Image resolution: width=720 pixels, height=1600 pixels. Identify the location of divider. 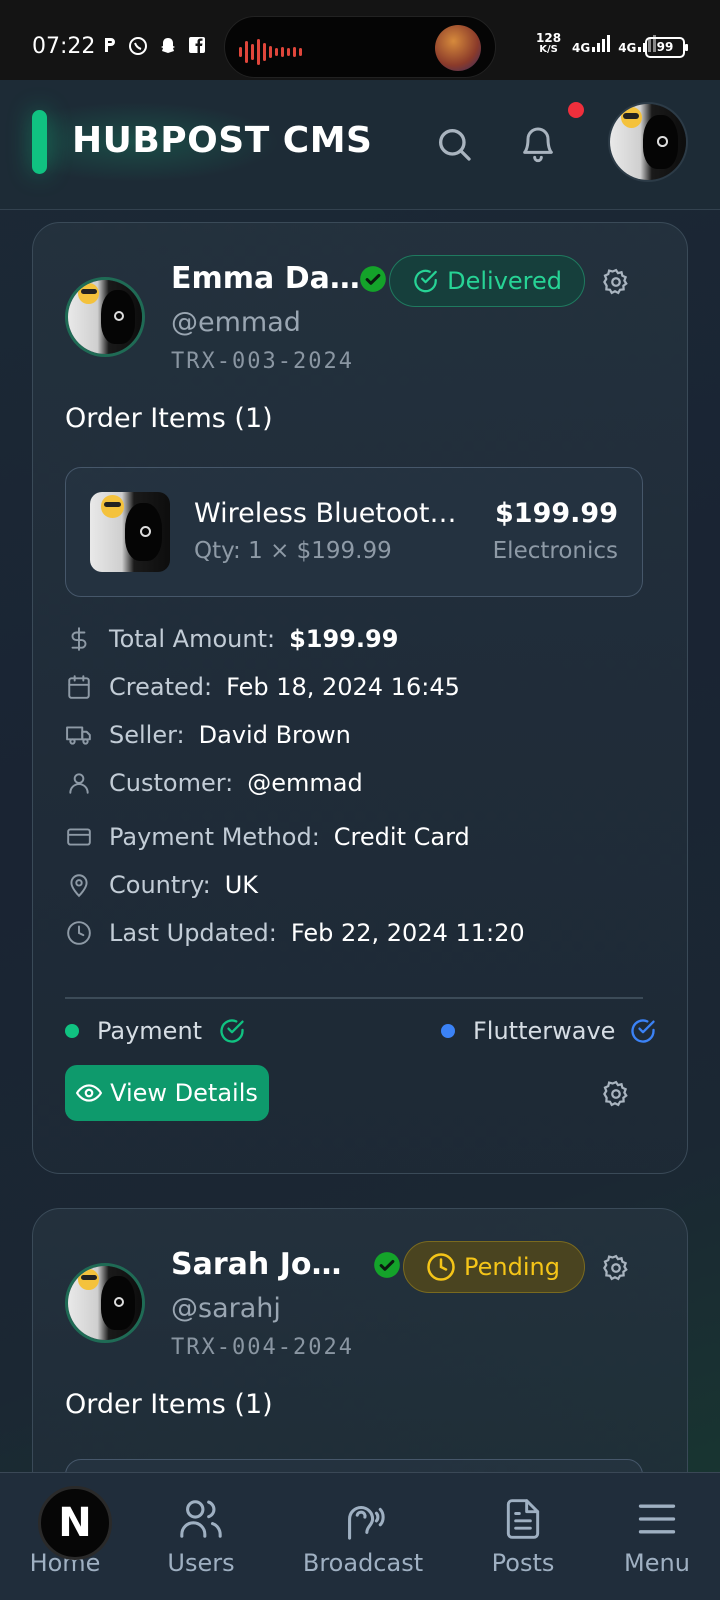
(354, 998).